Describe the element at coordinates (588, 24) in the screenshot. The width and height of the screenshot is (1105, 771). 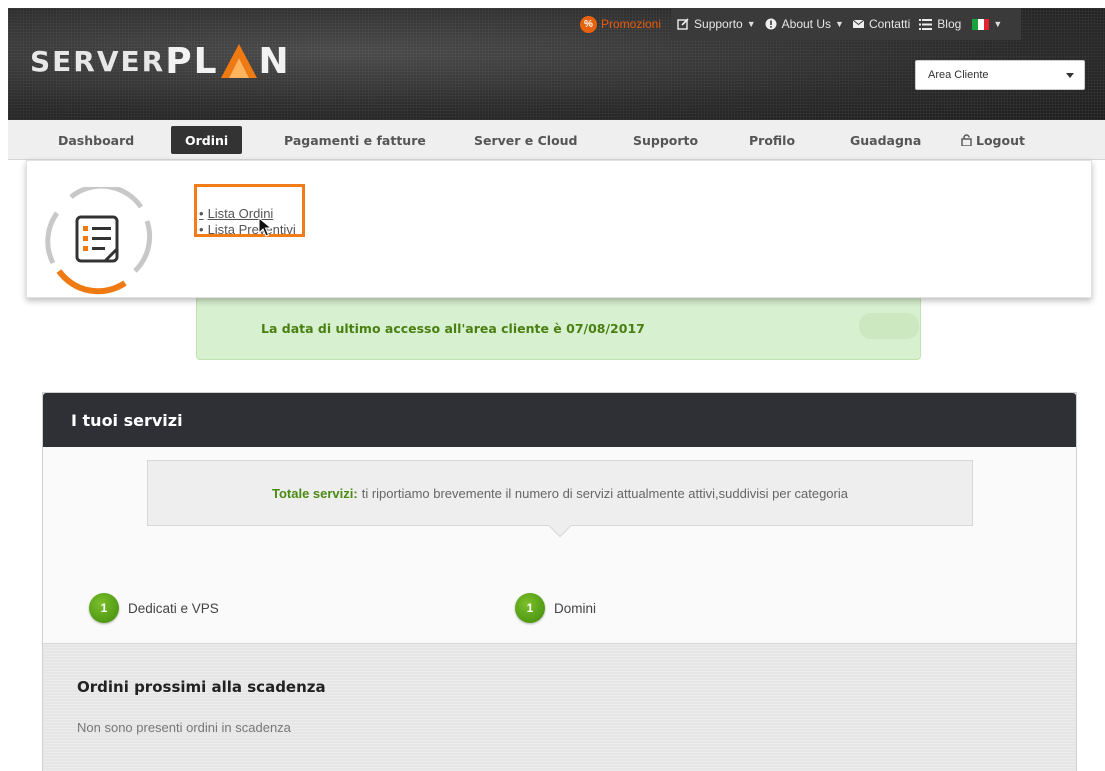
I see `percent-icon: %` at that location.